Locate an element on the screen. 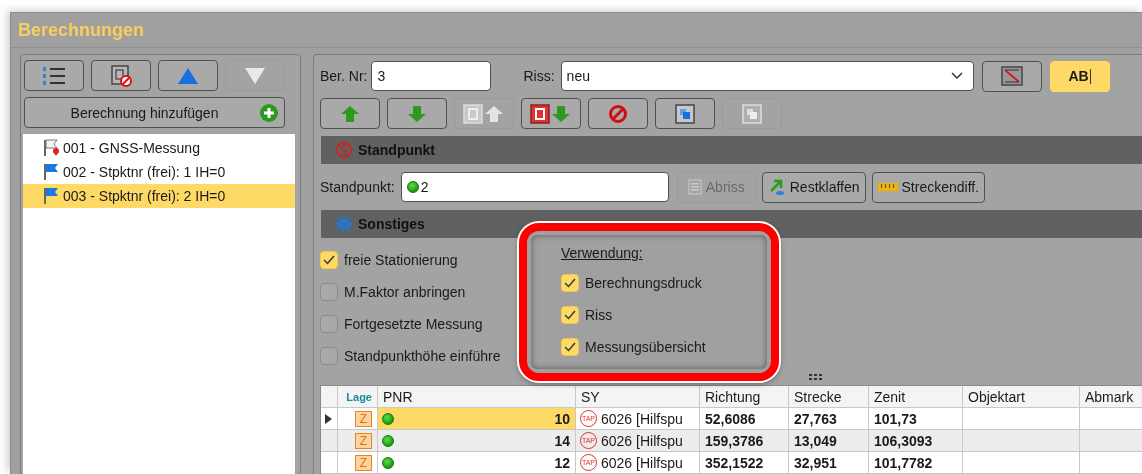 This screenshot has width=1142, height=474. frame-diagonal-icon is located at coordinates (1011, 76).